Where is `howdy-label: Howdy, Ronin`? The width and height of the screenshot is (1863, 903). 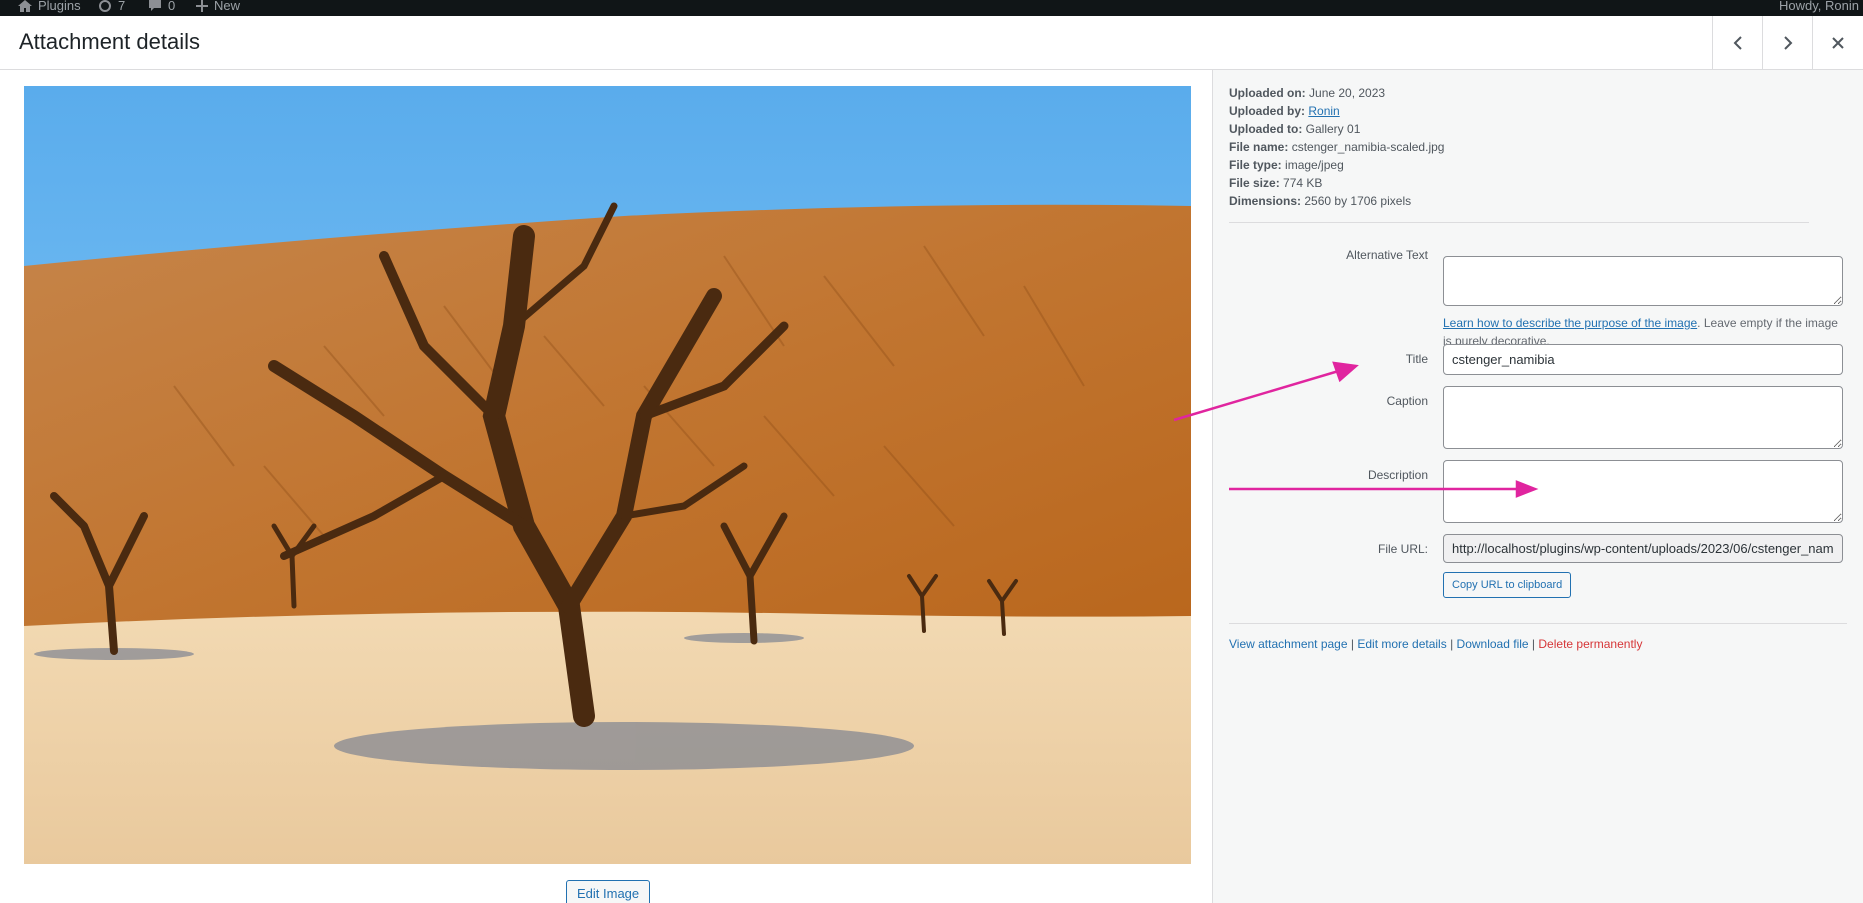 howdy-label: Howdy, Ronin is located at coordinates (1819, 6).